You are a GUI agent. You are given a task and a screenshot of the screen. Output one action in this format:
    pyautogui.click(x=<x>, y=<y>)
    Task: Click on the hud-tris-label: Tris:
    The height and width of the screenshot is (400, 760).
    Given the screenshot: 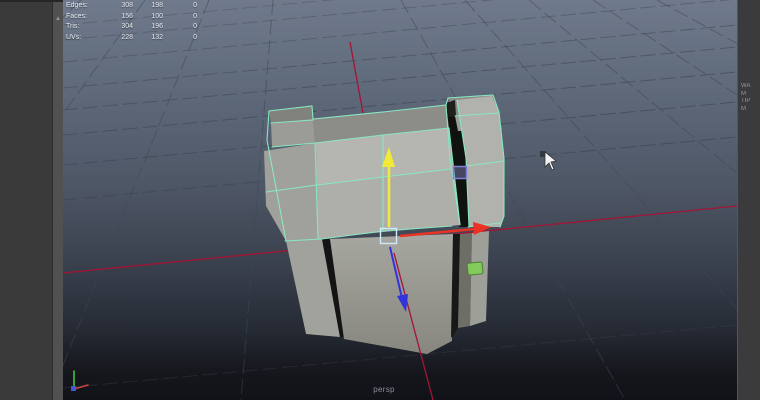 What is the action you would take?
    pyautogui.click(x=73, y=27)
    